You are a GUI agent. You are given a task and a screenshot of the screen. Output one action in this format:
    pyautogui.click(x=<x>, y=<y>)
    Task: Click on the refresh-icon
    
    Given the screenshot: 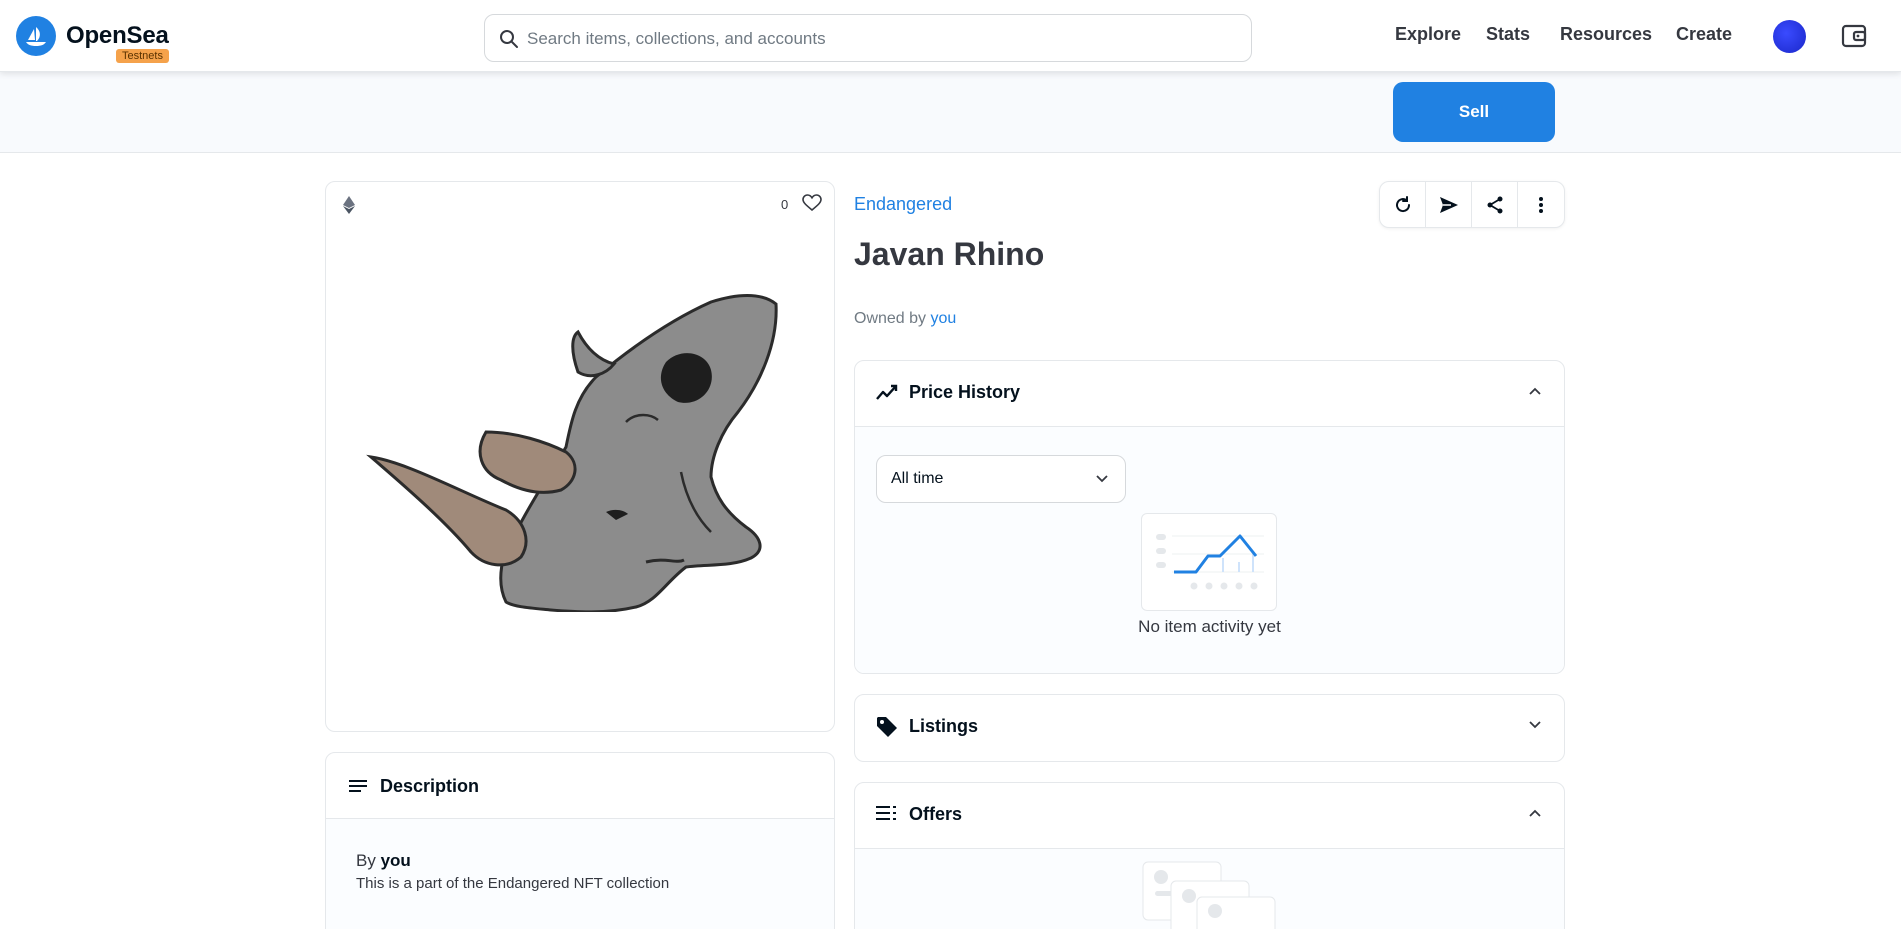 What is the action you would take?
    pyautogui.click(x=1402, y=203)
    